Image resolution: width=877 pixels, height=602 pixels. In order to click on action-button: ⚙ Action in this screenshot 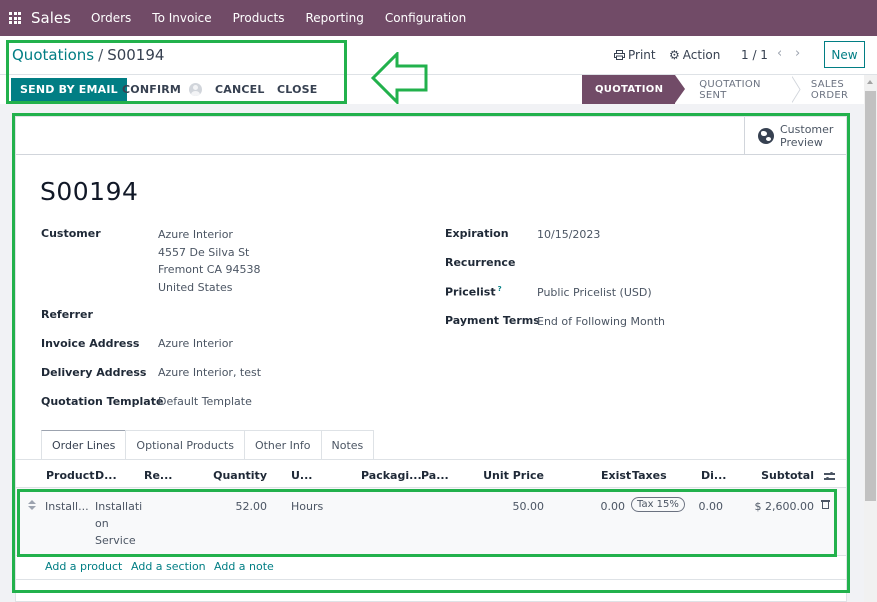, I will do `click(694, 55)`.